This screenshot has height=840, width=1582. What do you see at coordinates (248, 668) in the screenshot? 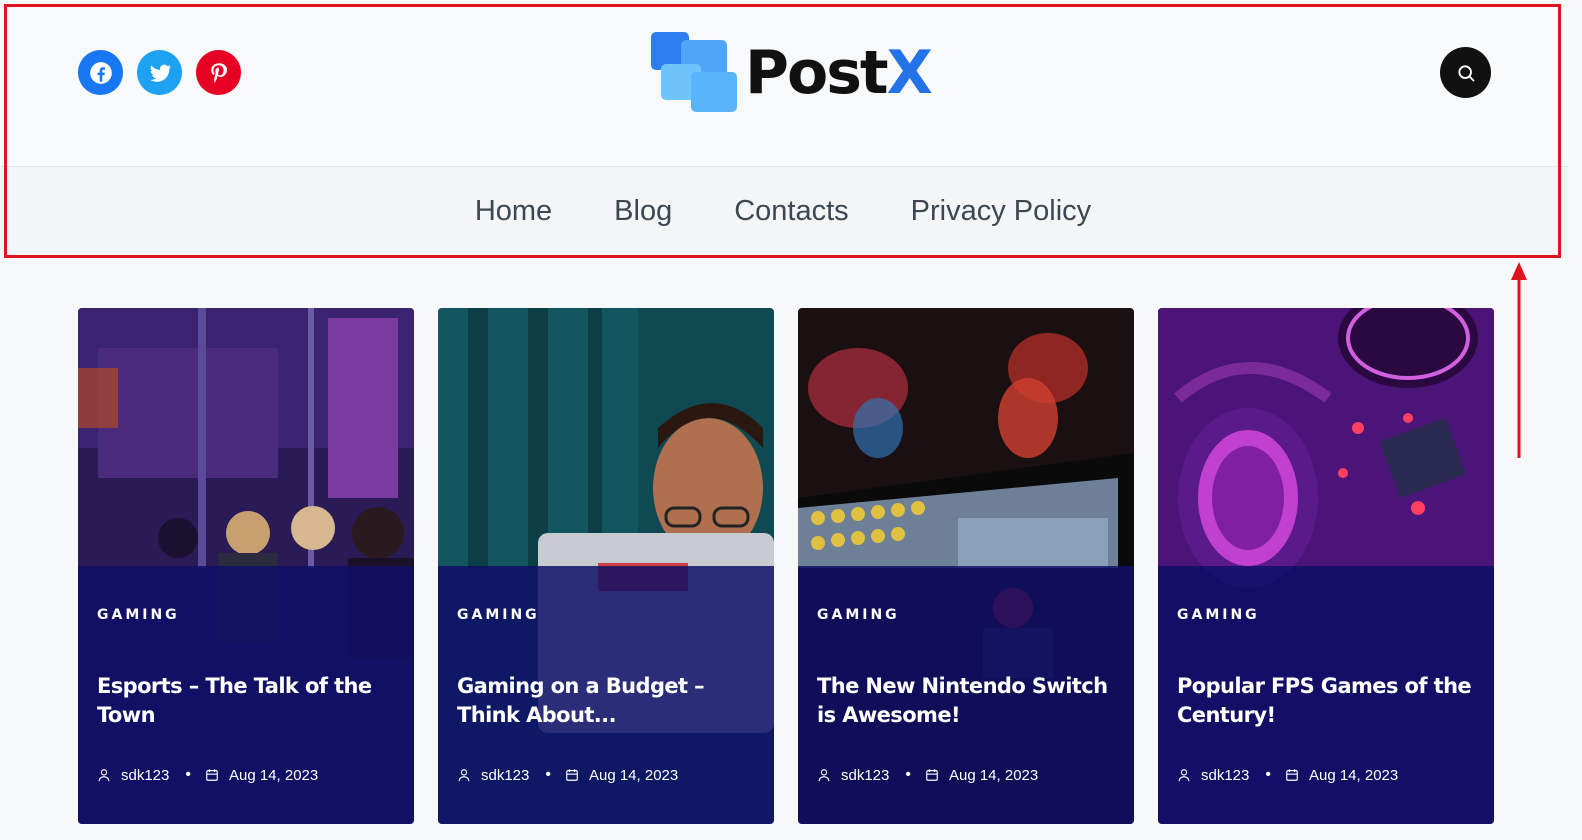
I see `card-content: GAMING Esports – The Talk of the Town` at bounding box center [248, 668].